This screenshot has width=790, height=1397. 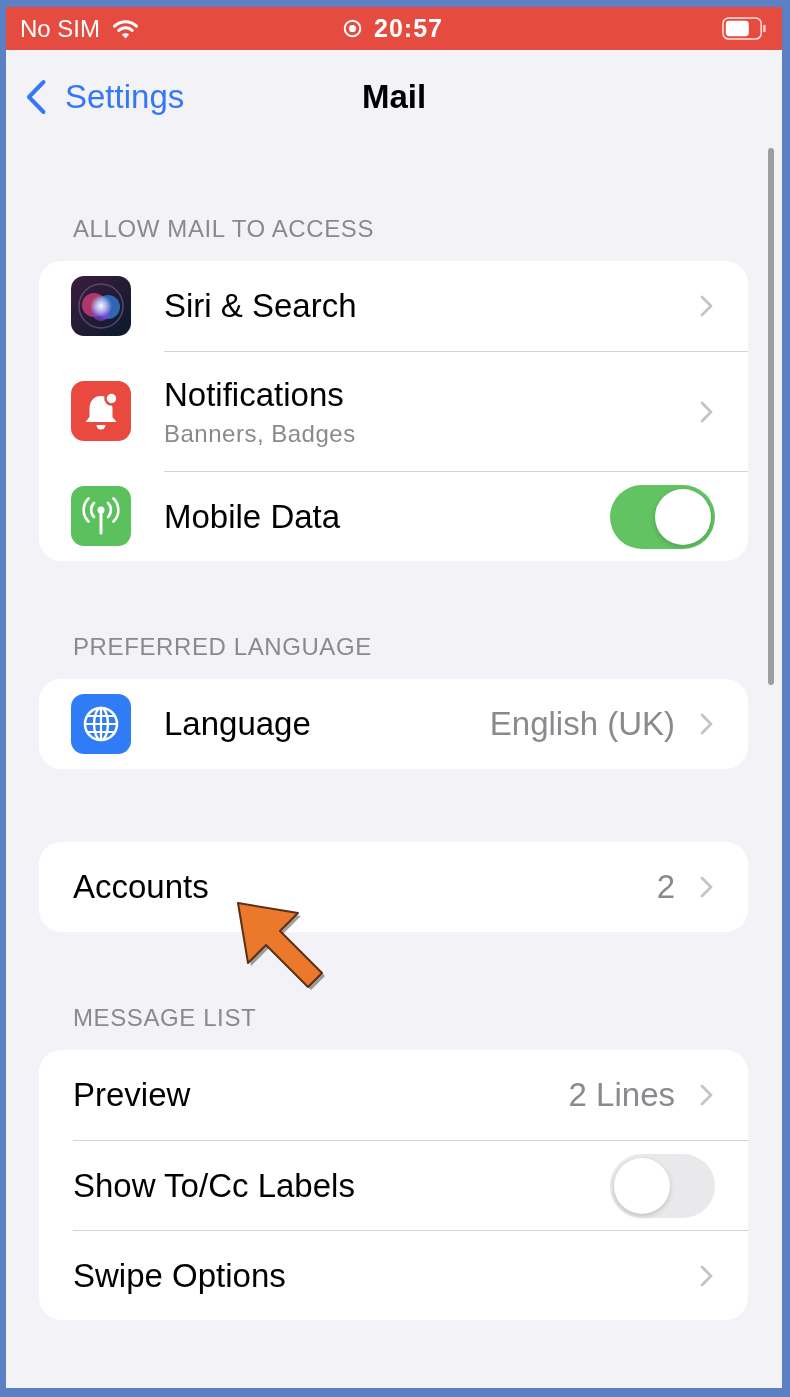 I want to click on back-chevron-icon, so click(x=36, y=96).